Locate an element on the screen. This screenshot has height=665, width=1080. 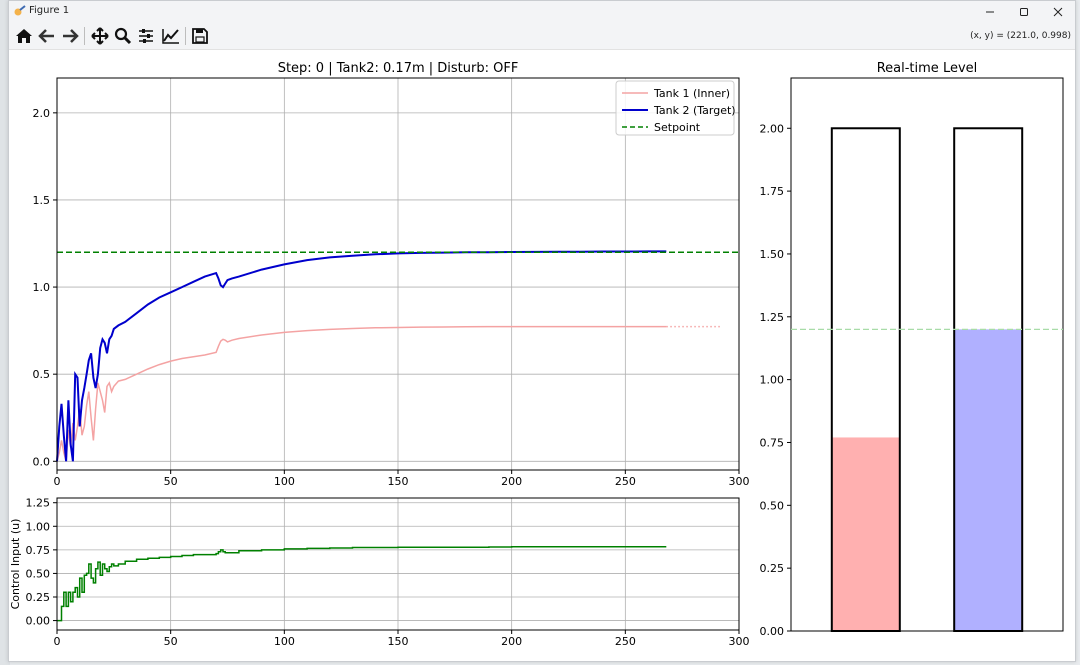
edit-axis-button is located at coordinates (171, 36).